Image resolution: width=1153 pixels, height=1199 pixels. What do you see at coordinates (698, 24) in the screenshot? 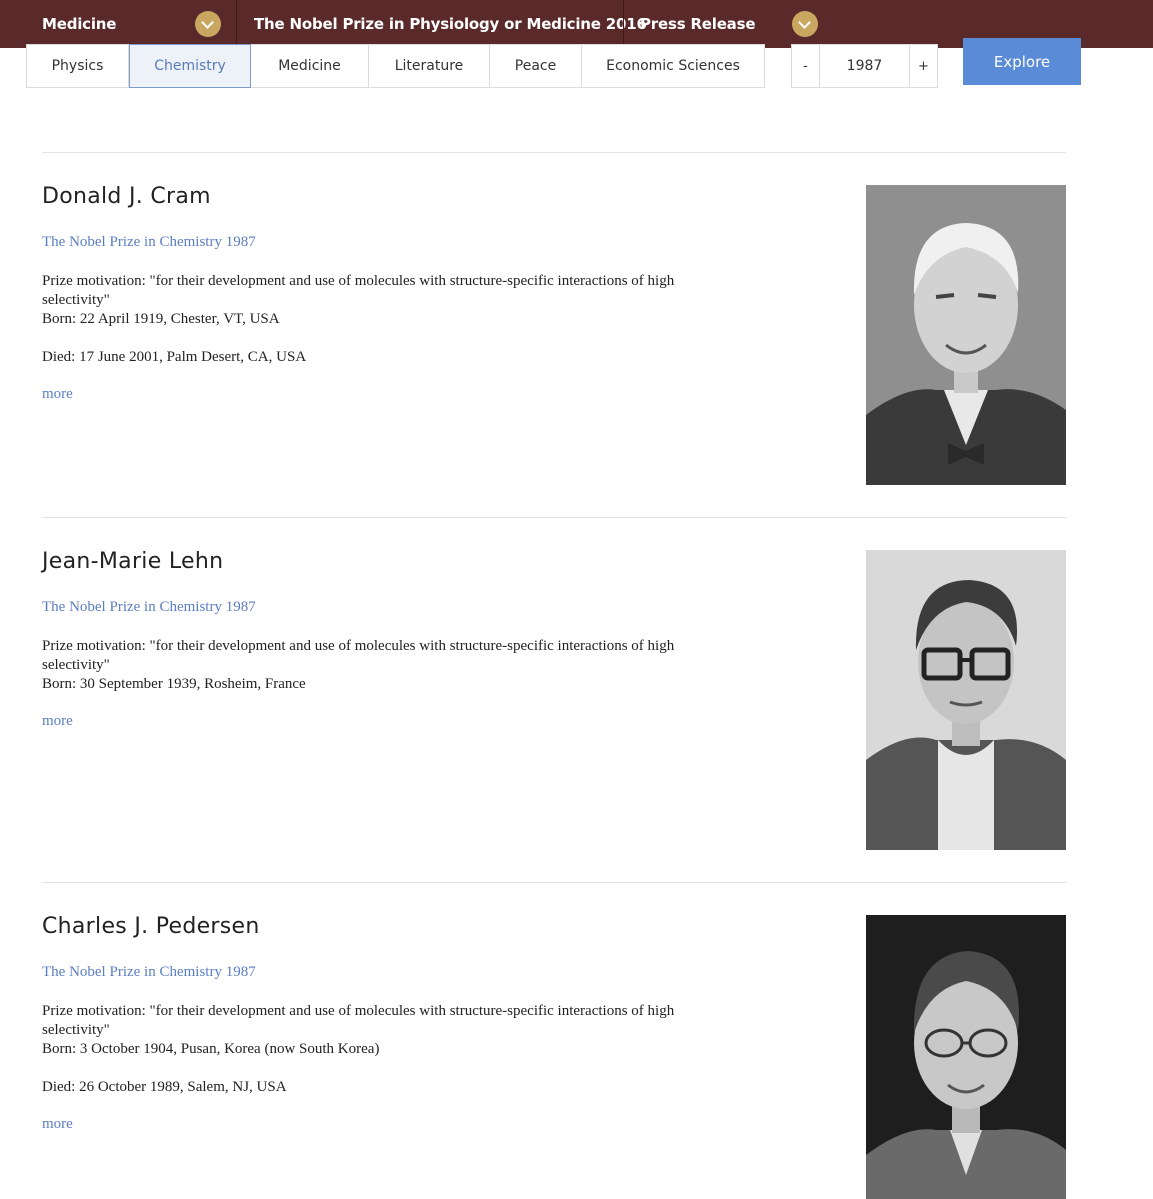
I see `press-release-dropdown-label: Press Release` at bounding box center [698, 24].